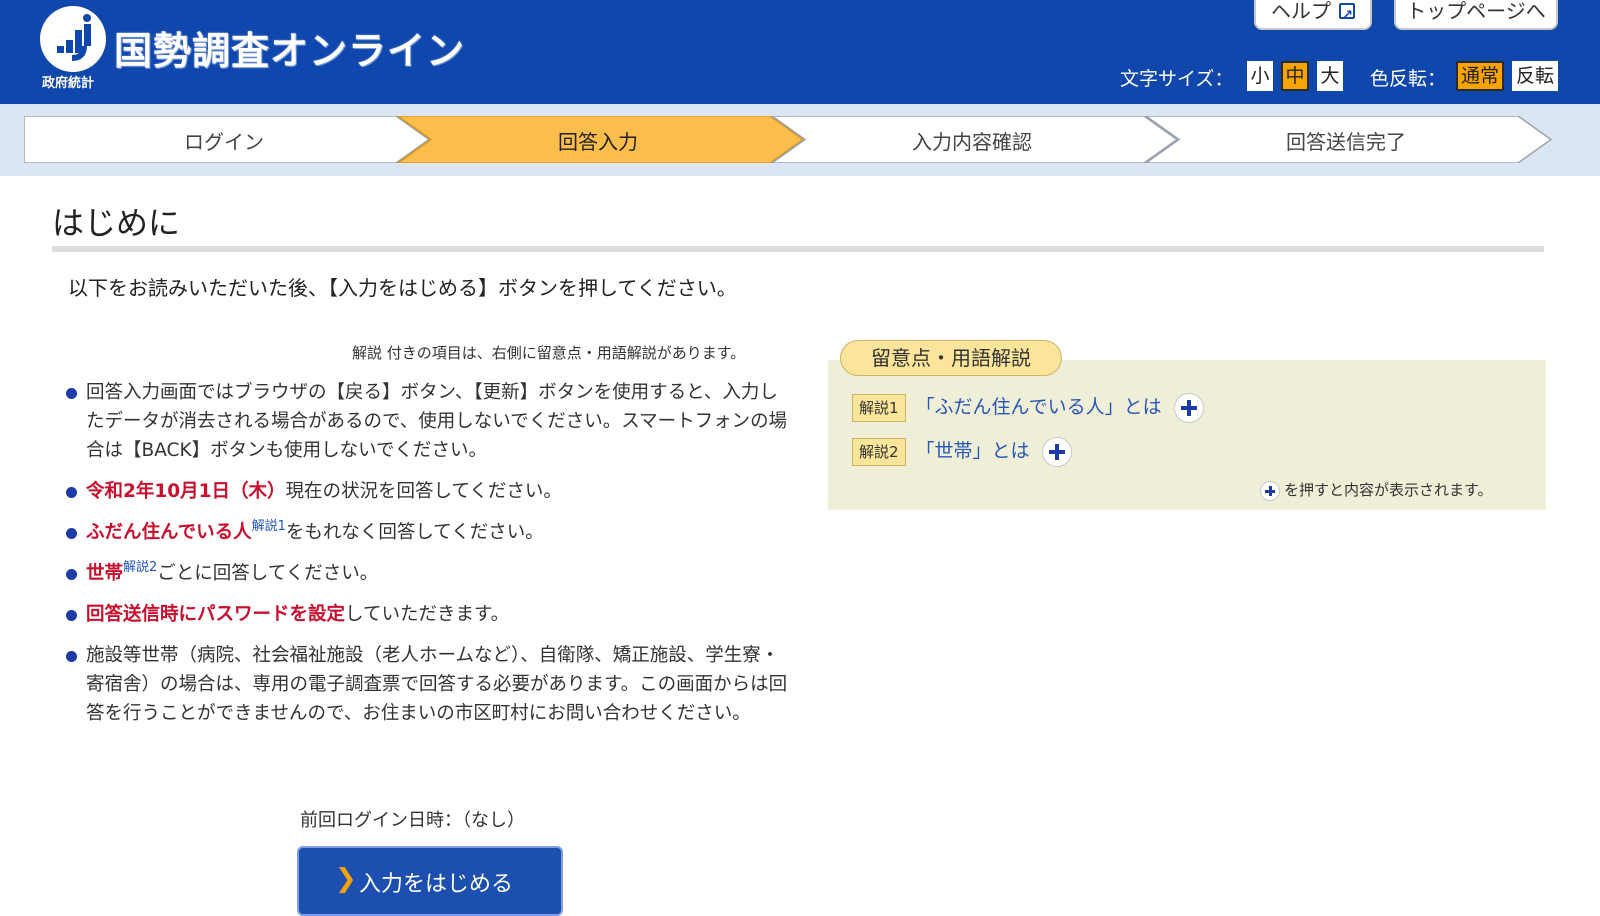 The height and width of the screenshot is (916, 1600). I want to click on step-complete: 回答送信完了, so click(1346, 142).